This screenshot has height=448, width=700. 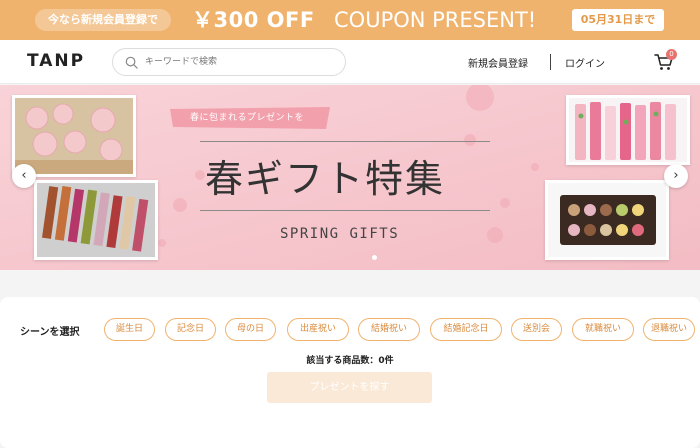 What do you see at coordinates (671, 54) in the screenshot?
I see `cart-count-badge: 0` at bounding box center [671, 54].